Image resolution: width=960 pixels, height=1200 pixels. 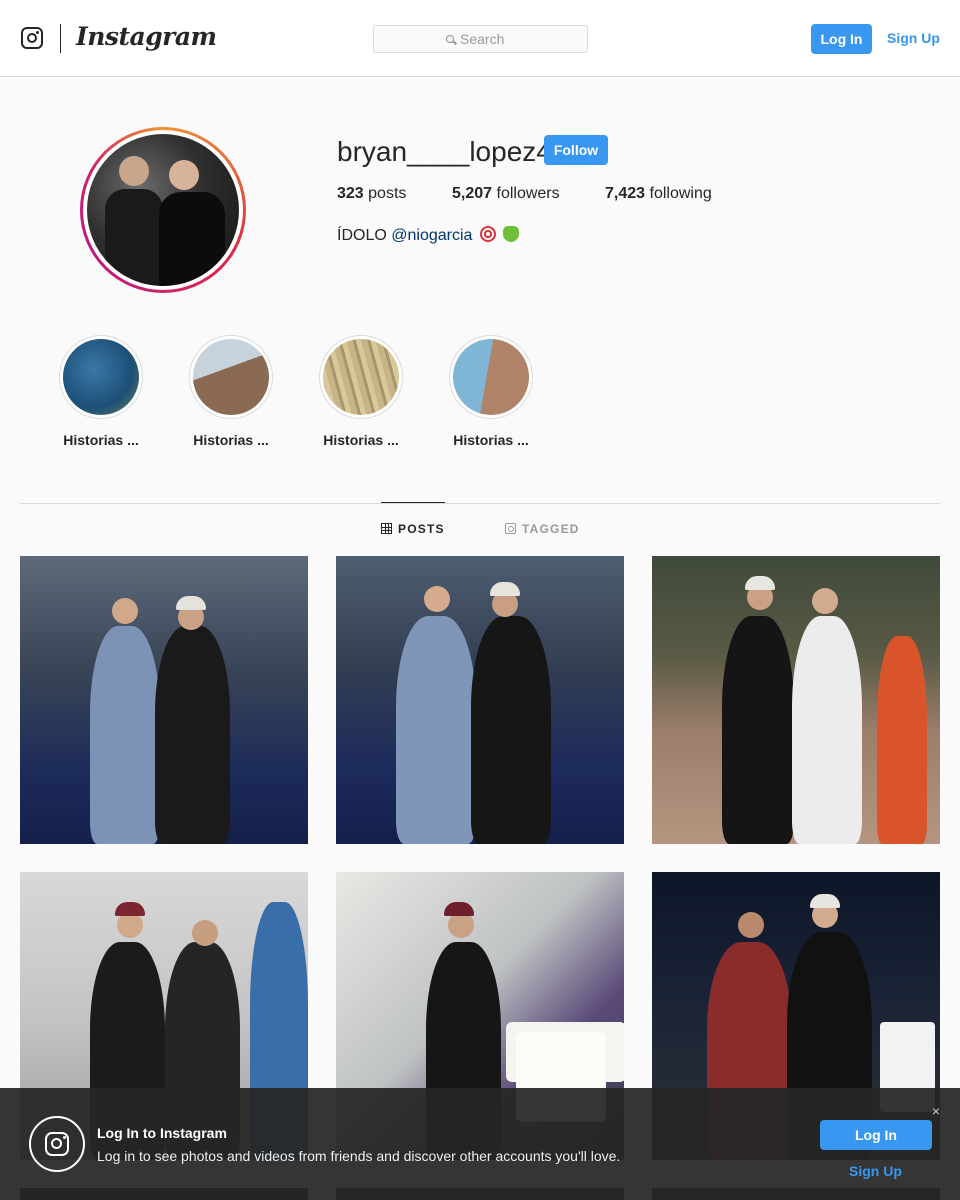 What do you see at coordinates (146, 36) in the screenshot?
I see `instagram-wordmark-logo: Instagram` at bounding box center [146, 36].